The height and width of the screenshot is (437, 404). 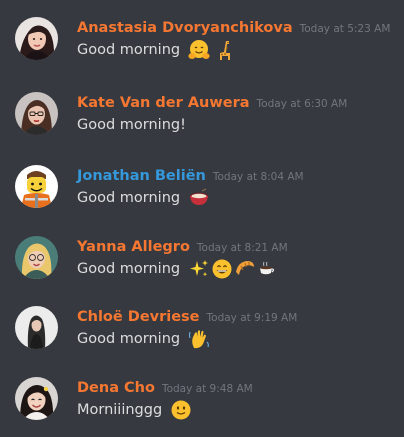 What do you see at coordinates (199, 50) in the screenshot?
I see `hugging-face-emoji` at bounding box center [199, 50].